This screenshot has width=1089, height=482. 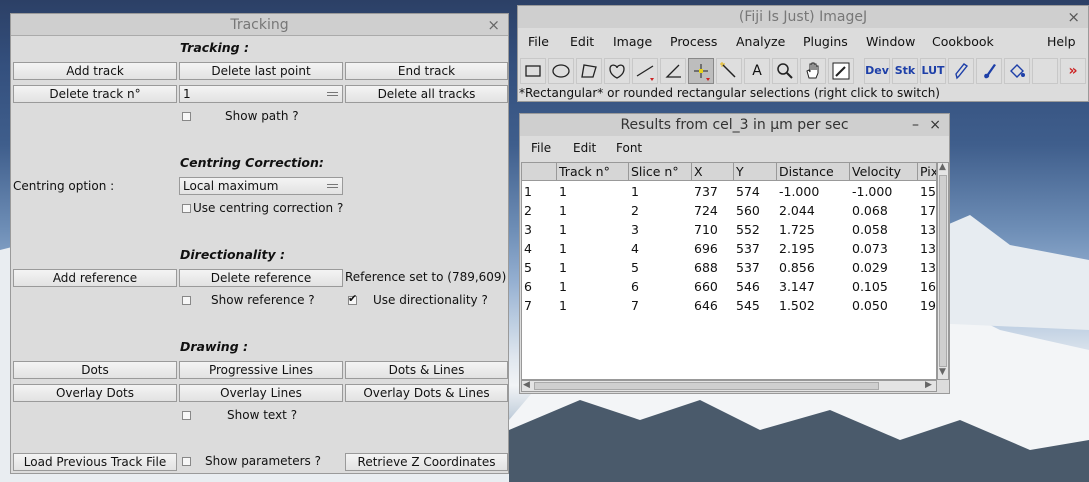 I want to click on cell-y: 537, so click(x=748, y=267).